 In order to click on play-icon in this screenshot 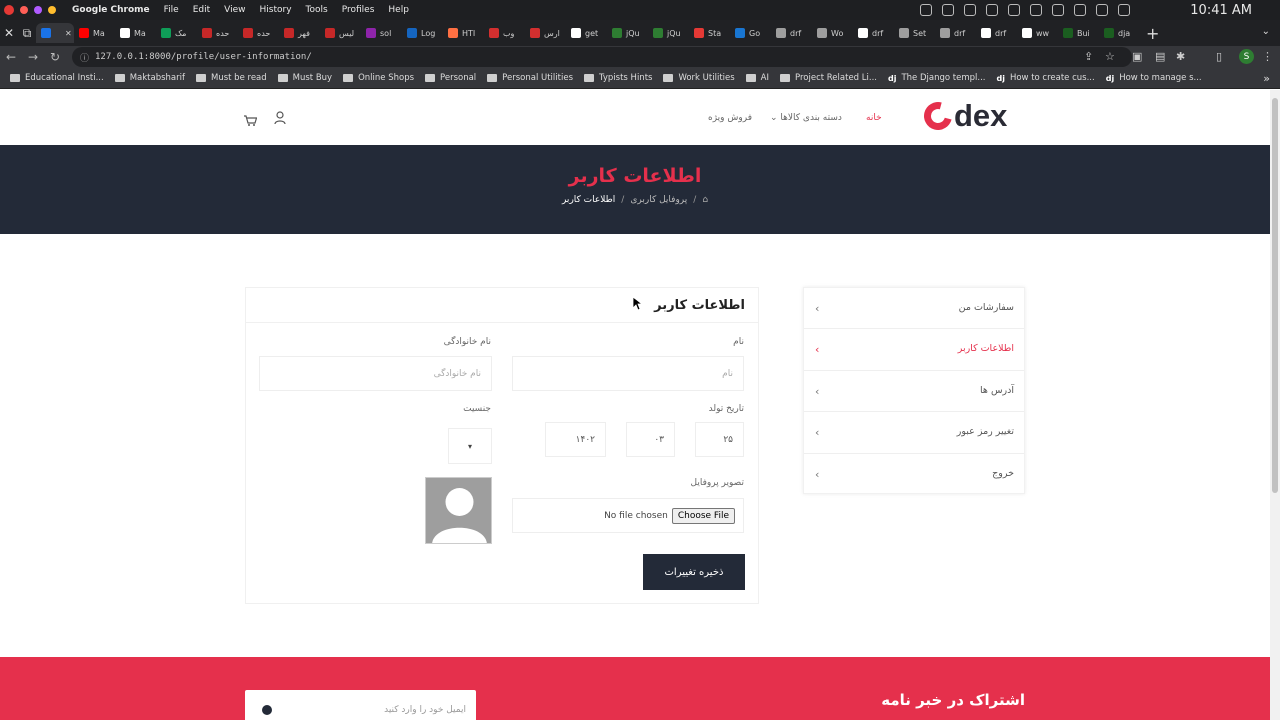, I will do `click(1036, 10)`.